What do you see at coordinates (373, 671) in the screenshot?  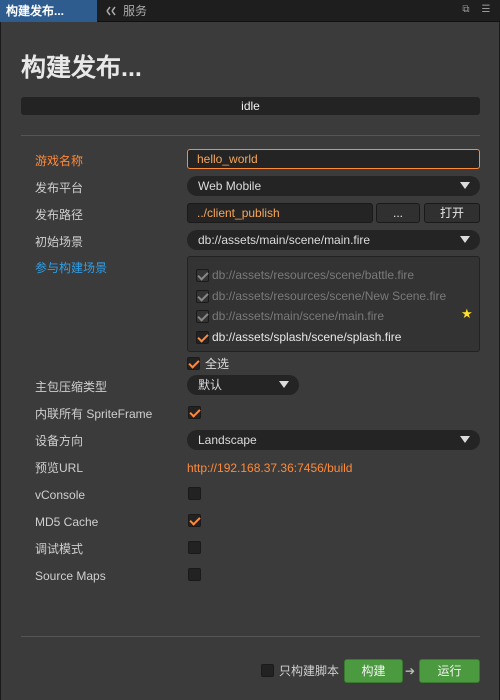 I see `build-button: 构建` at bounding box center [373, 671].